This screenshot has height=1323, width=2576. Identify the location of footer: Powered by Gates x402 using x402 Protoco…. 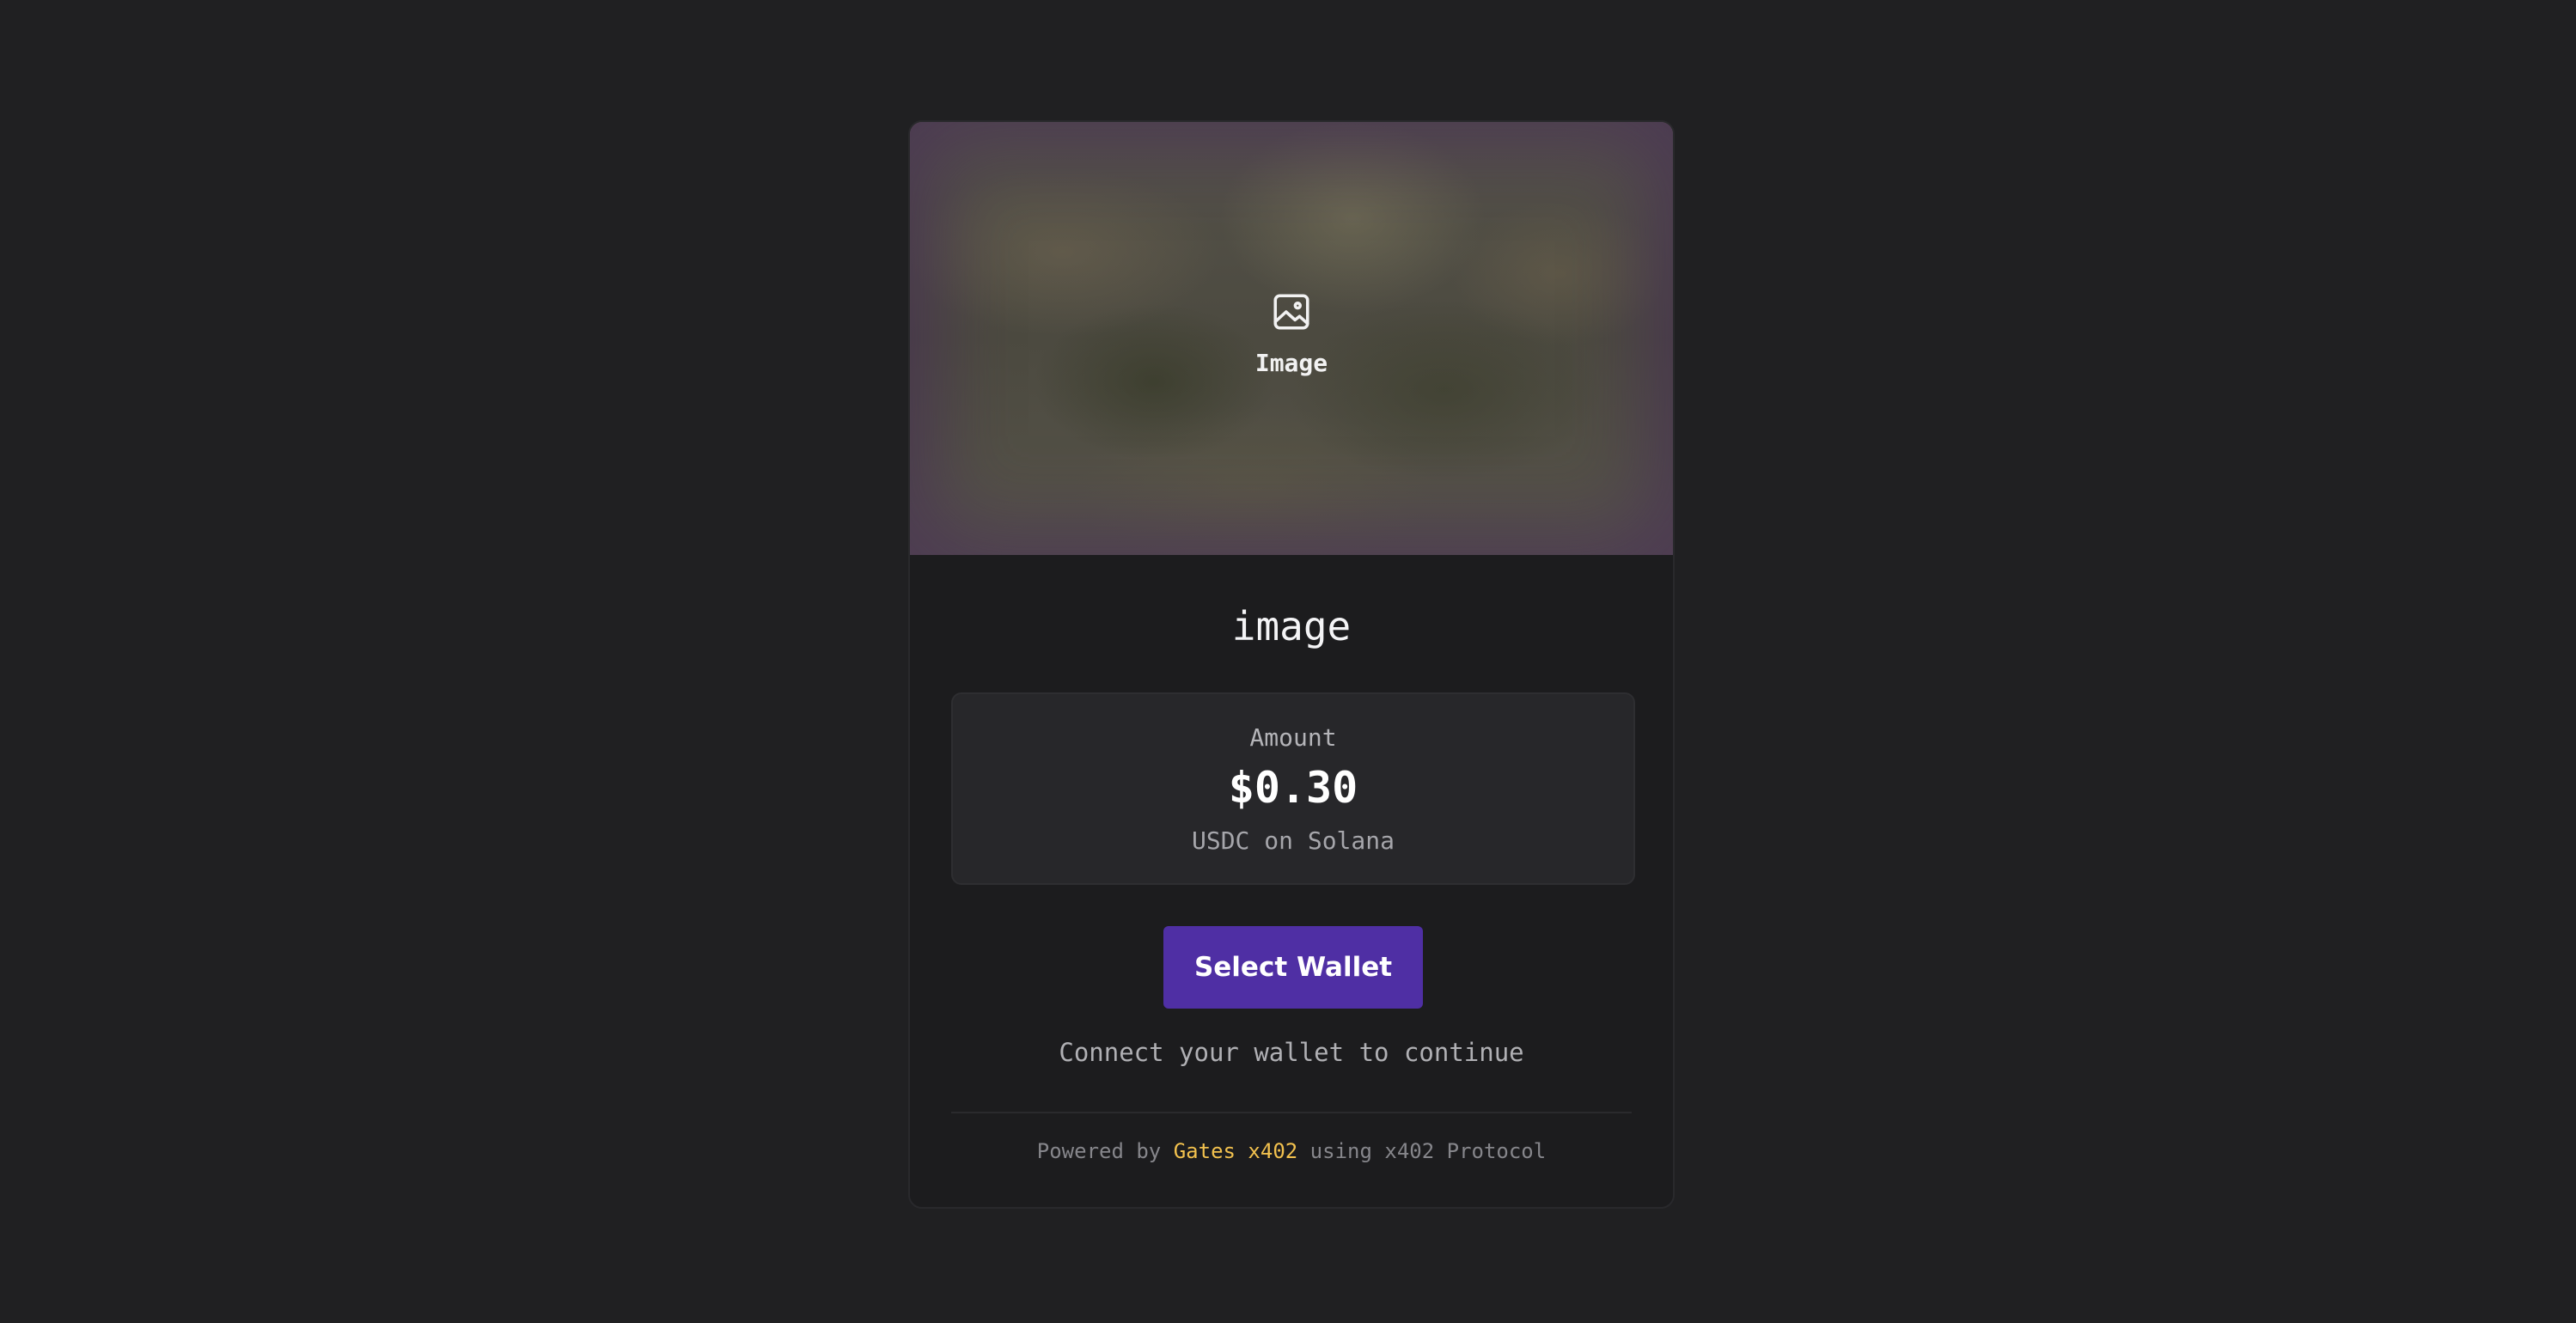
(1291, 1151).